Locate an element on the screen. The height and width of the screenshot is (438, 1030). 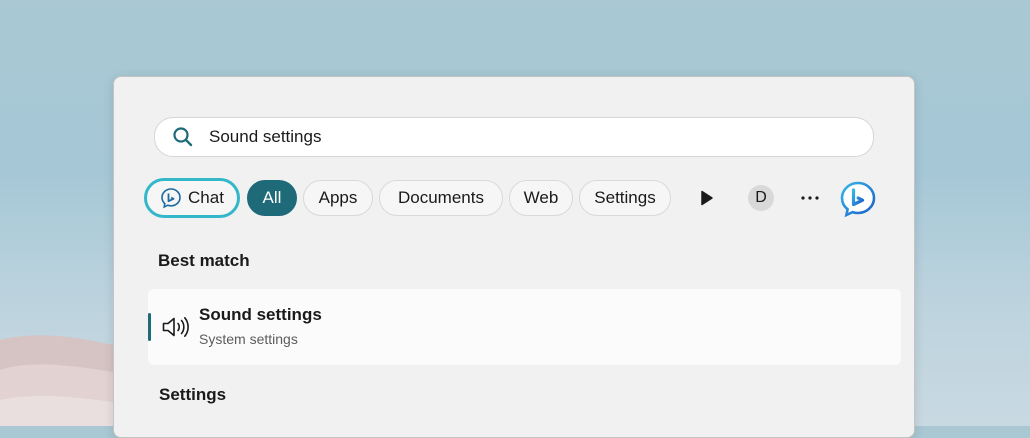
filter-bar: Chat All Apps Documents Web Settings D is located at coordinates (514, 198).